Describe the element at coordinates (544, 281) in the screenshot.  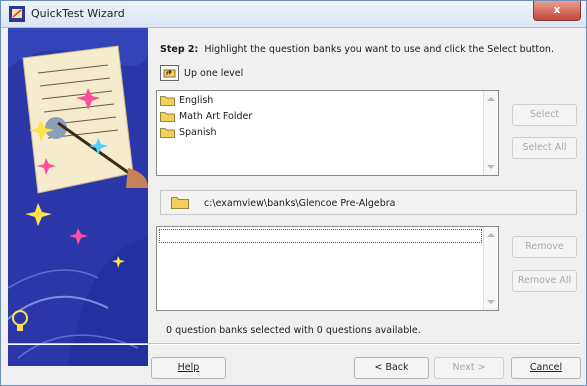
I see `remove-all-button: Remove All` at that location.